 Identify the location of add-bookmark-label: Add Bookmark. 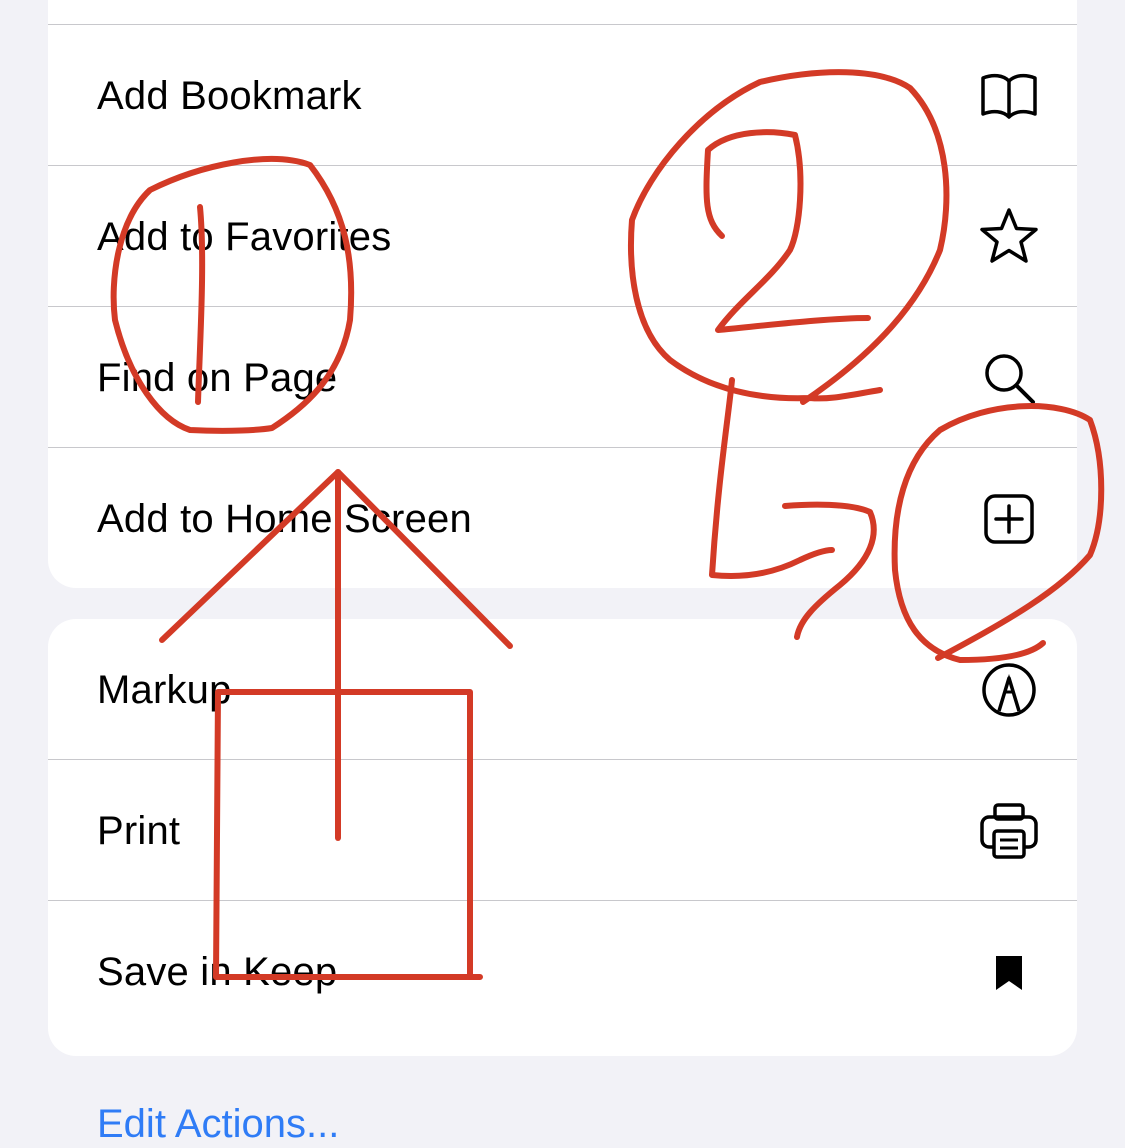
(229, 95).